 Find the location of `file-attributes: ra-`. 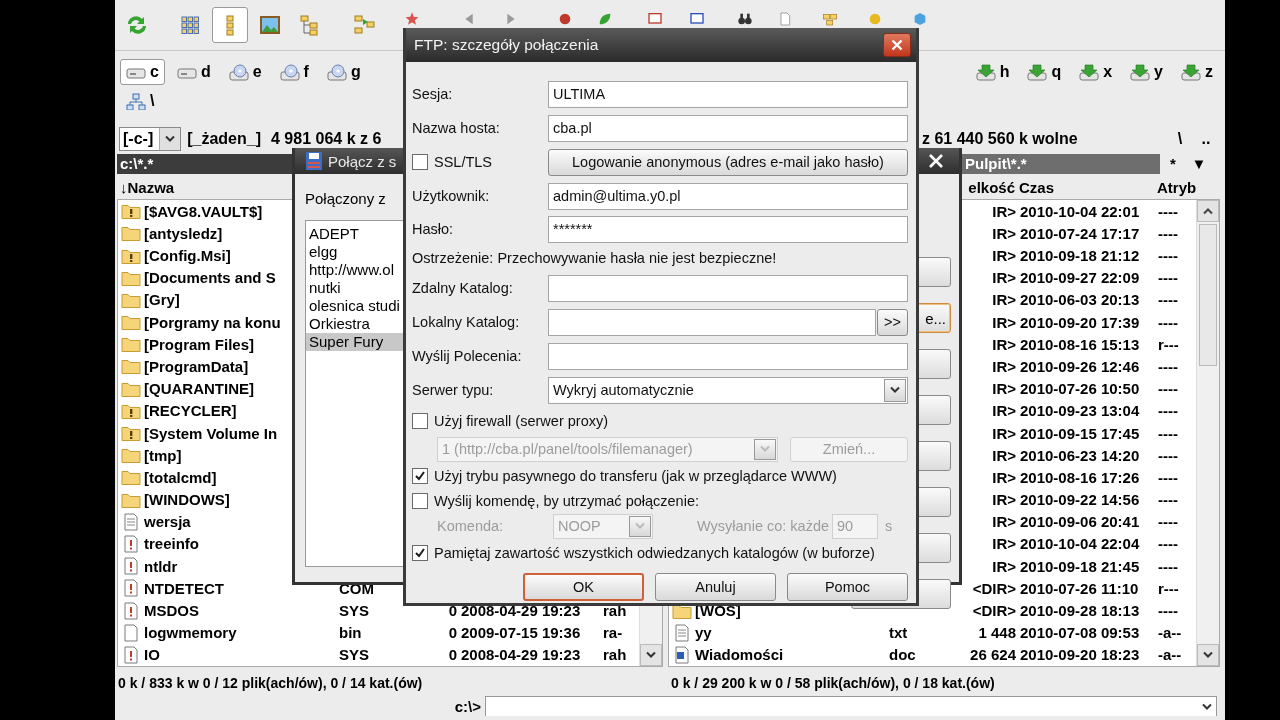

file-attributes: ra- is located at coordinates (613, 633).